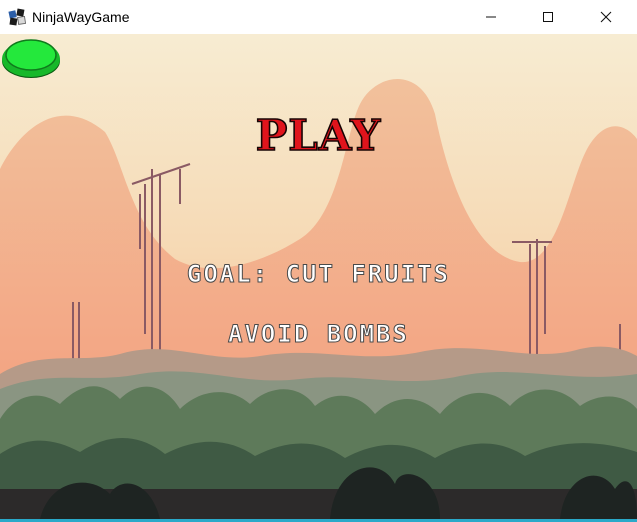 The width and height of the screenshot is (637, 522). What do you see at coordinates (318, 135) in the screenshot?
I see `play-title: PLAY` at bounding box center [318, 135].